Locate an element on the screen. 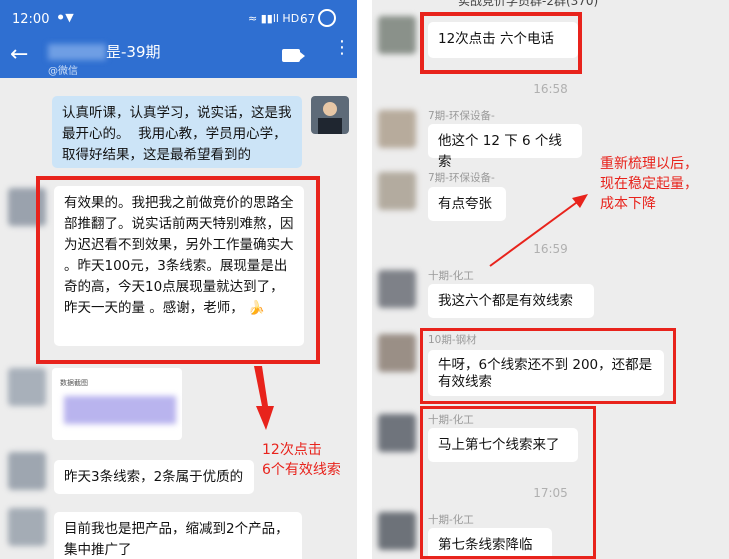 This screenshot has width=729, height=559. blurred-name is located at coordinates (77, 52).